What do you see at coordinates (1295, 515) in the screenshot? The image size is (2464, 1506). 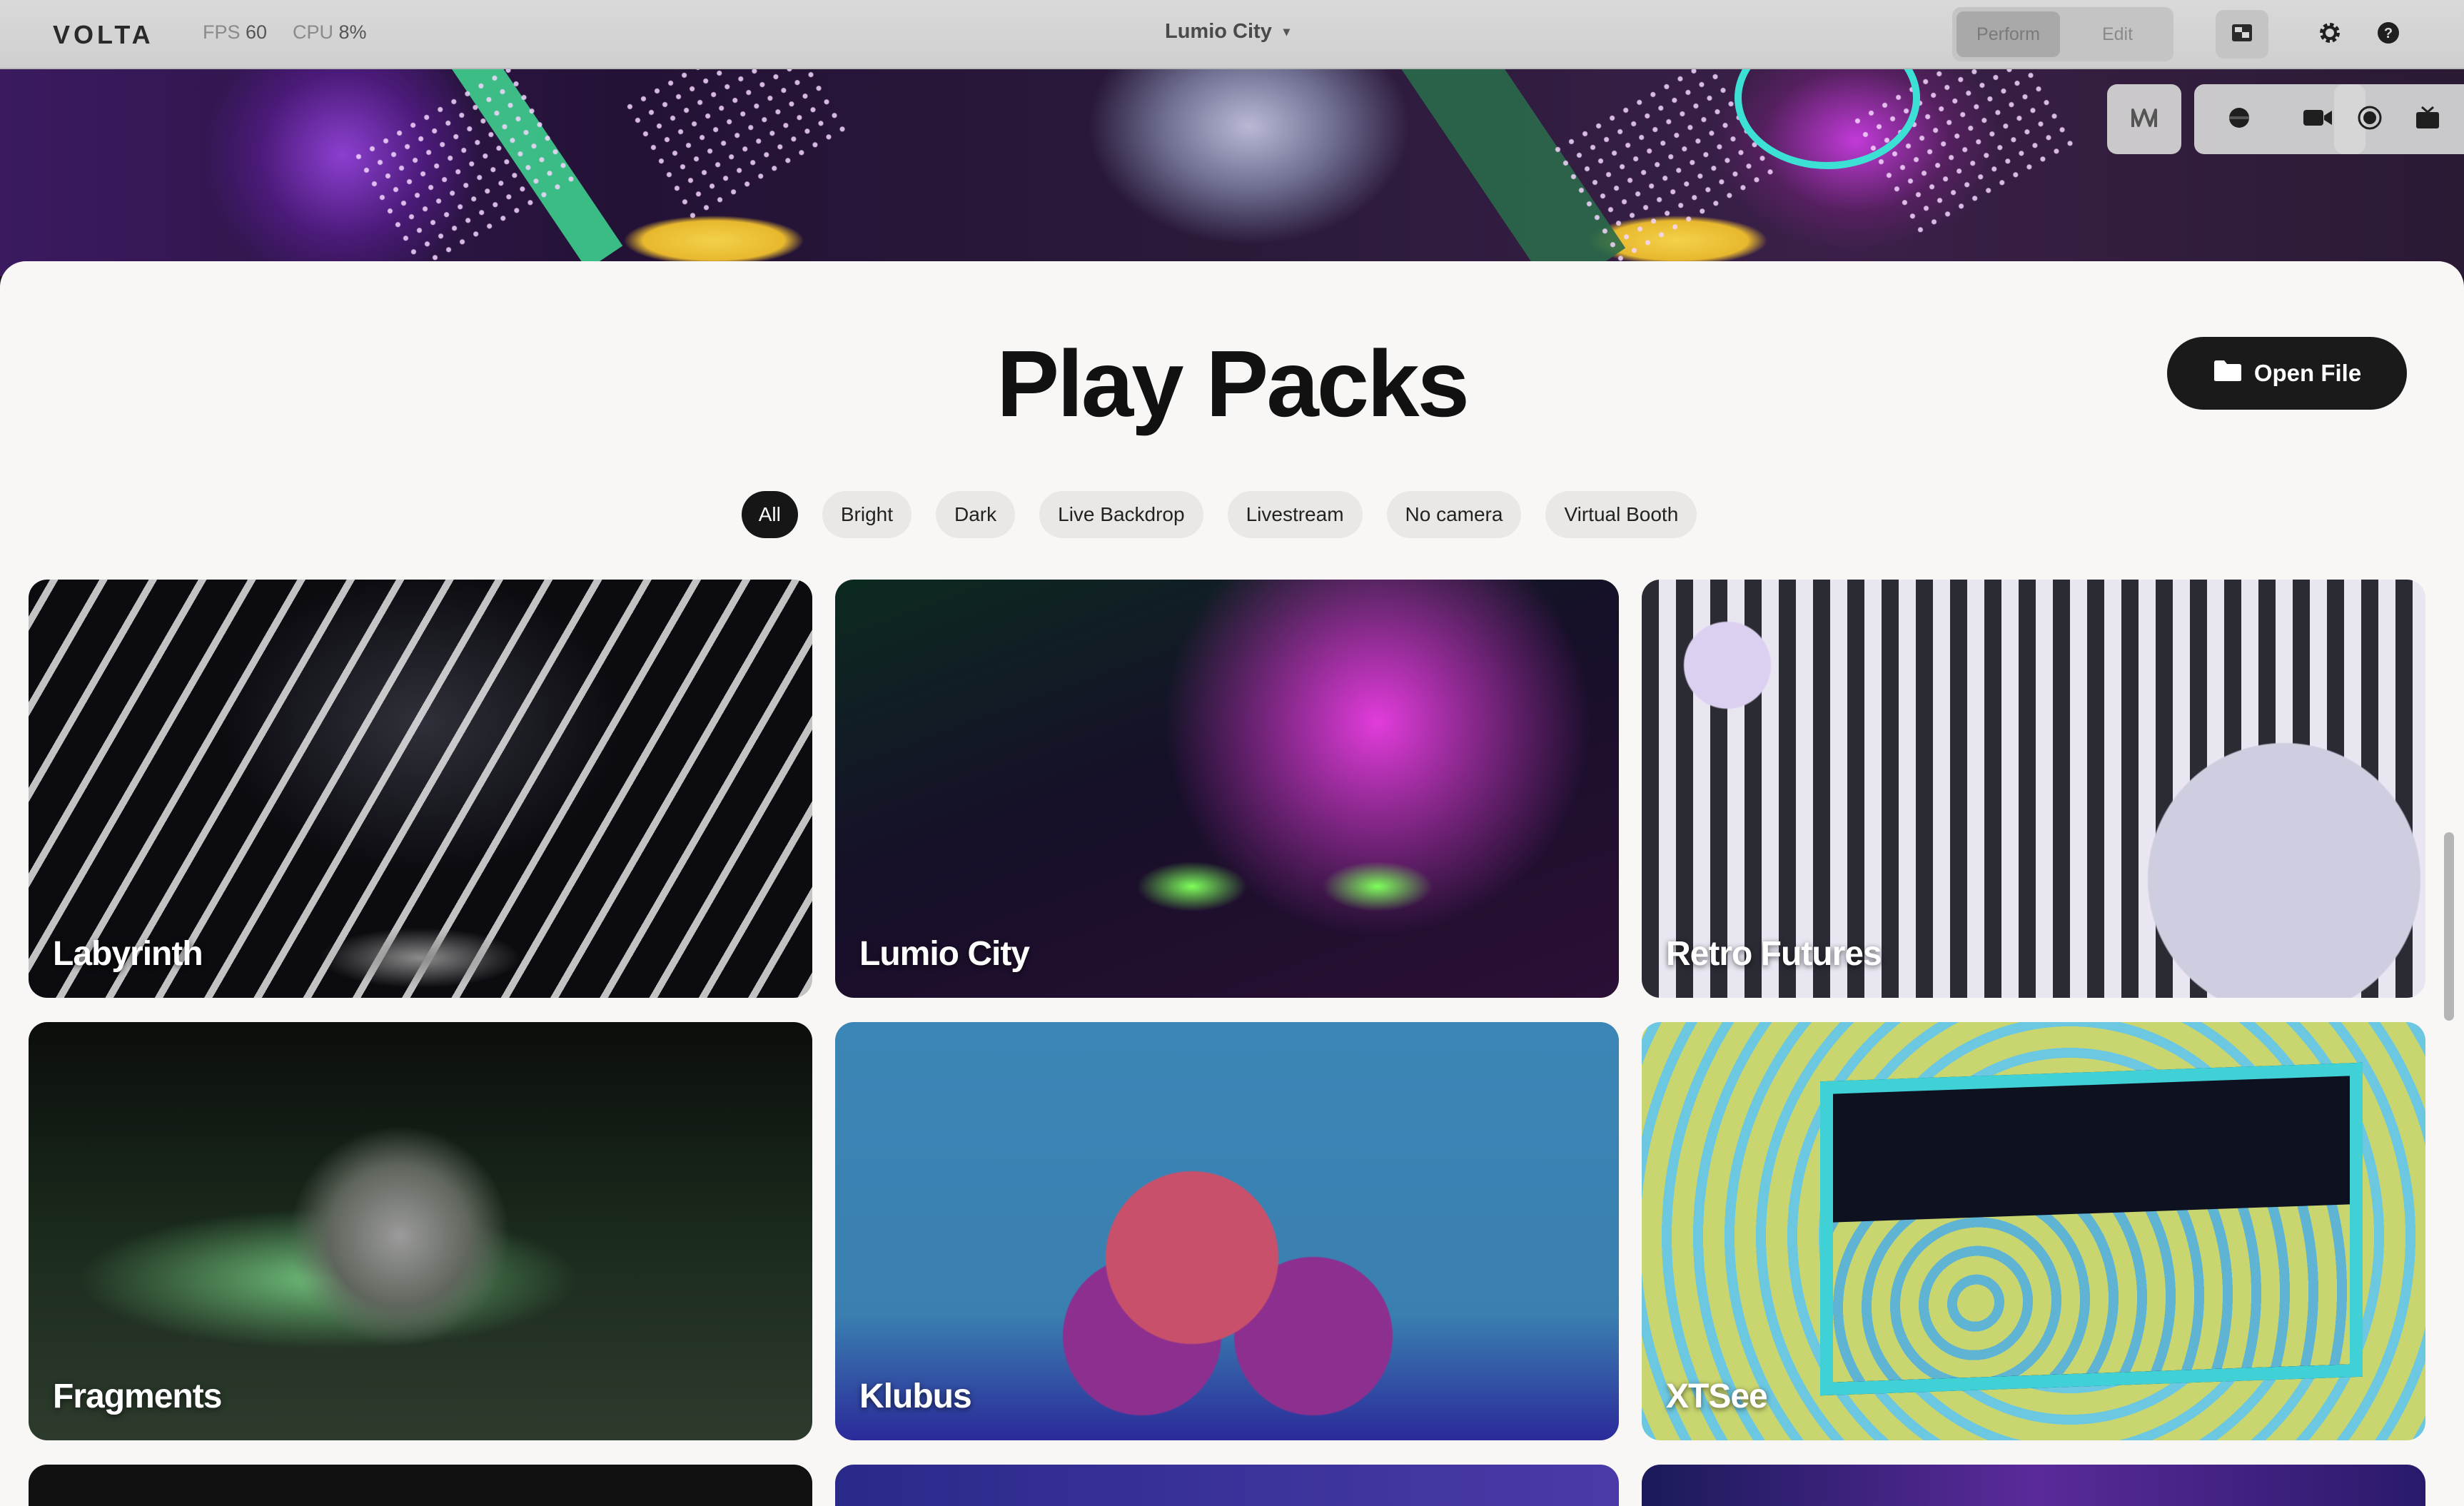 I see `filter-chip-livestream: Livestream` at bounding box center [1295, 515].